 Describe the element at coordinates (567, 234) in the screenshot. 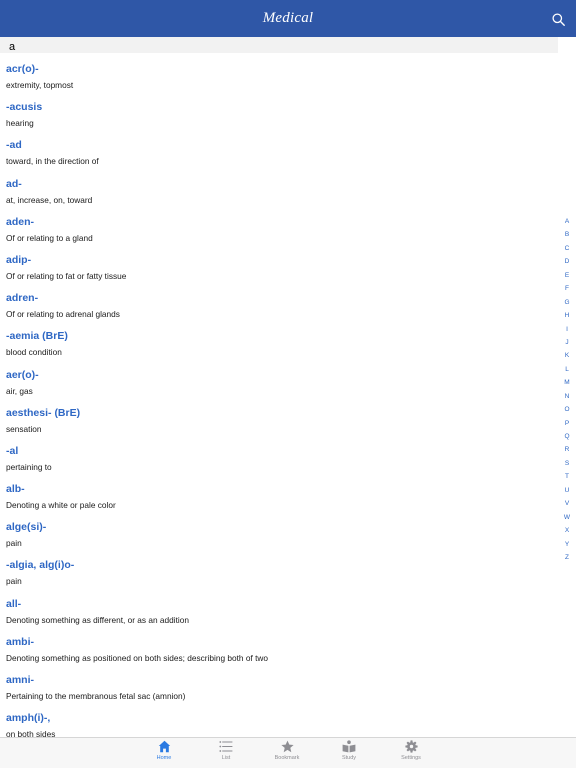

I see `index-letter-b: B` at that location.